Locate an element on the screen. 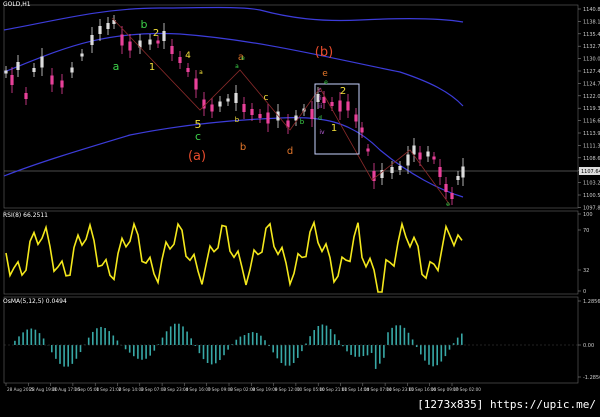 The width and height of the screenshot is (600, 417). wave-label: (a) is located at coordinates (197, 156).